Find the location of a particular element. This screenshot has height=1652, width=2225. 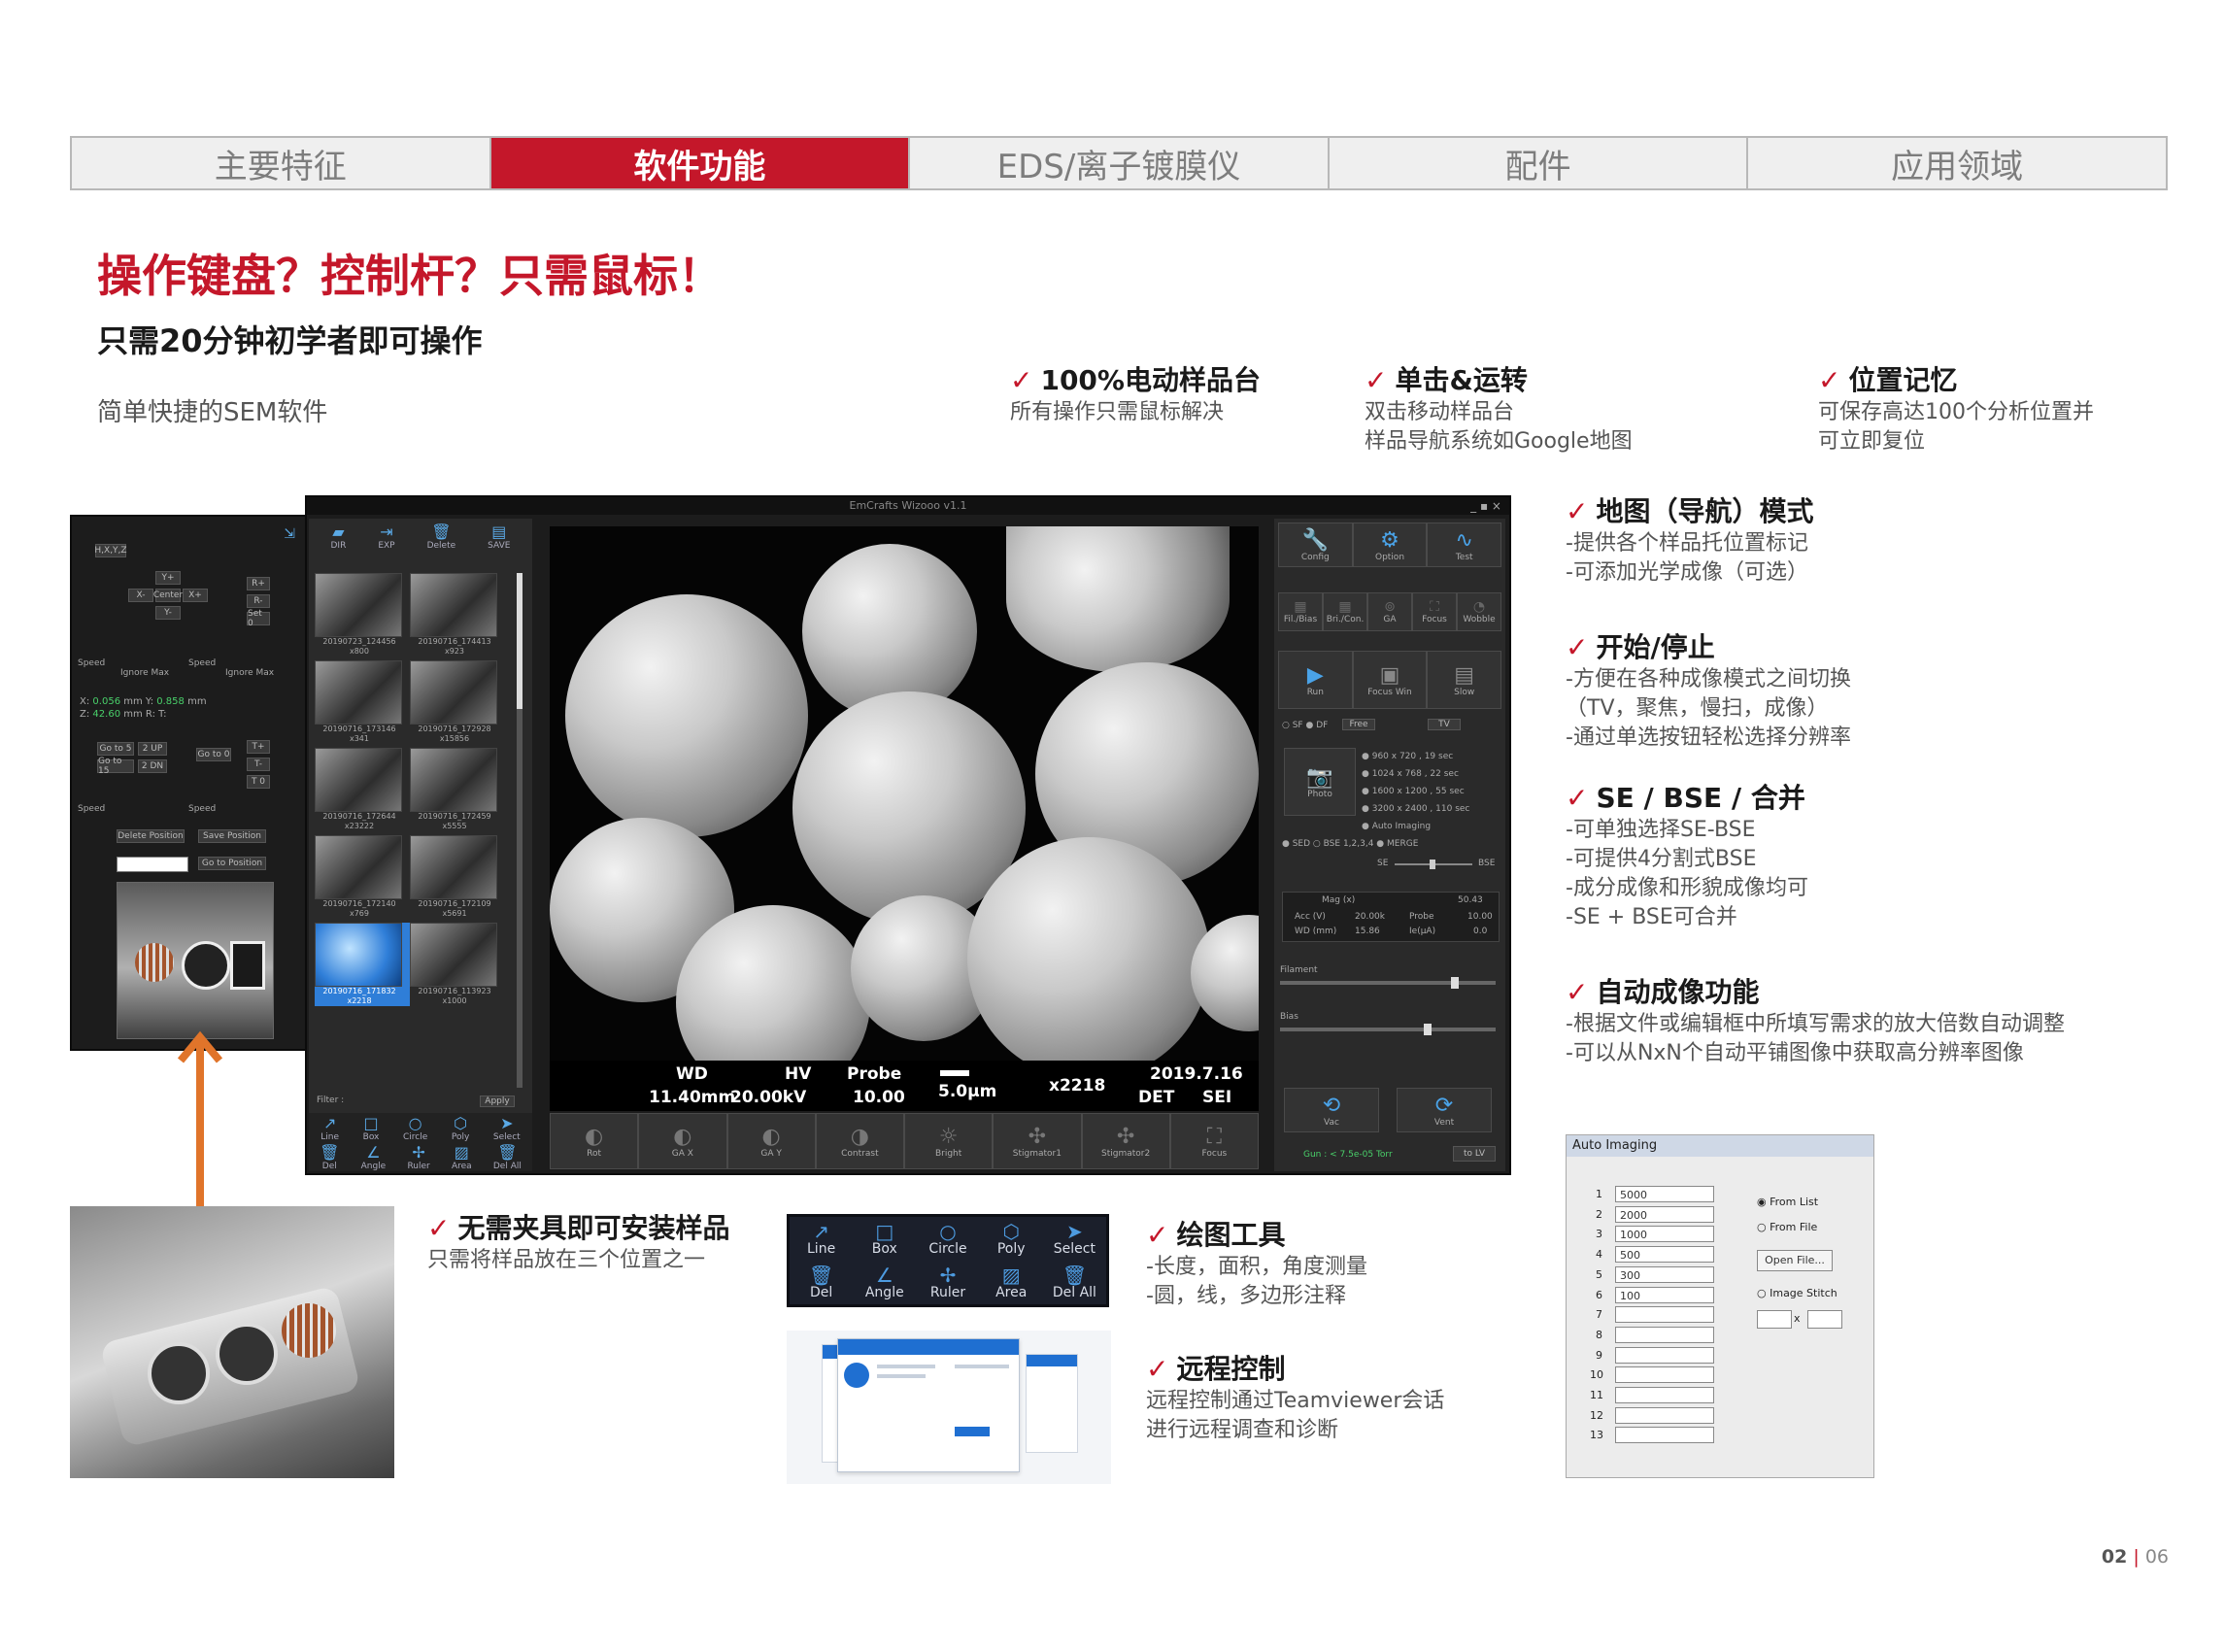

thumbnail: 20190716_172109 x5691 is located at coordinates (457, 877).